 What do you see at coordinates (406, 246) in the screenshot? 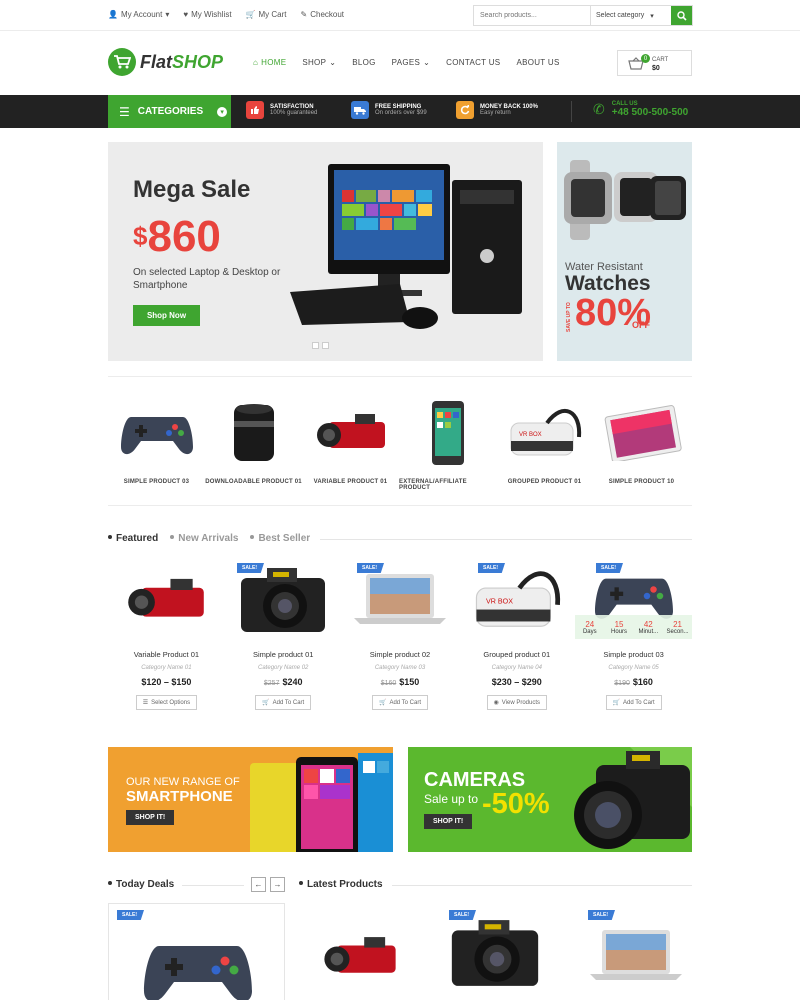
I see `desktop-computer-image` at bounding box center [406, 246].